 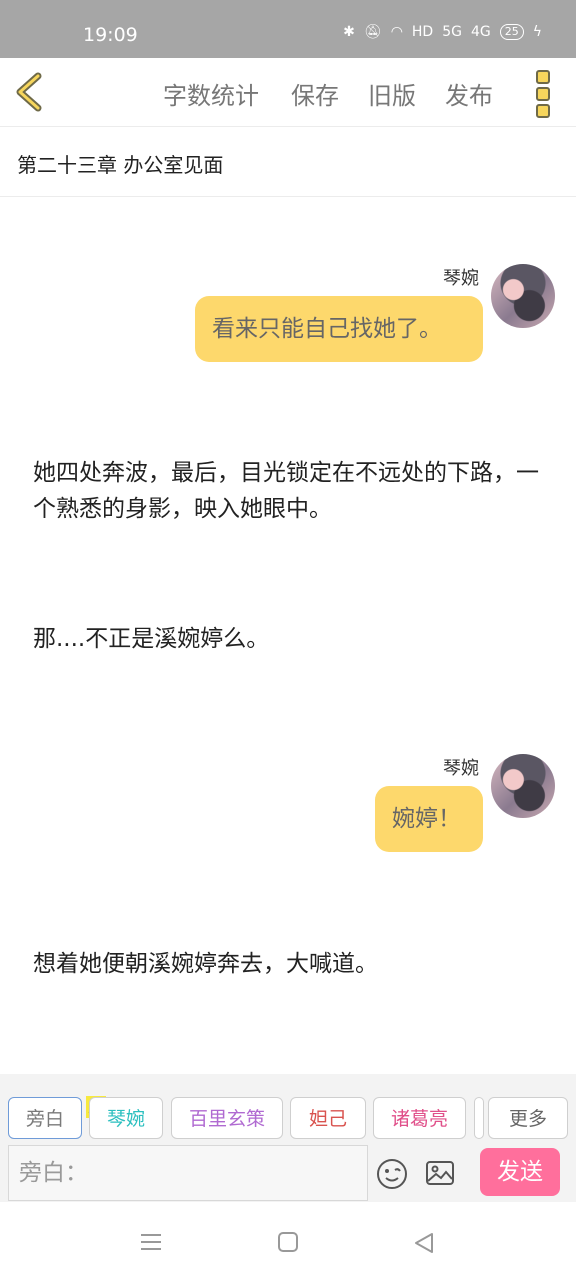 What do you see at coordinates (288, 1244) in the screenshot?
I see `nav-home-icon` at bounding box center [288, 1244].